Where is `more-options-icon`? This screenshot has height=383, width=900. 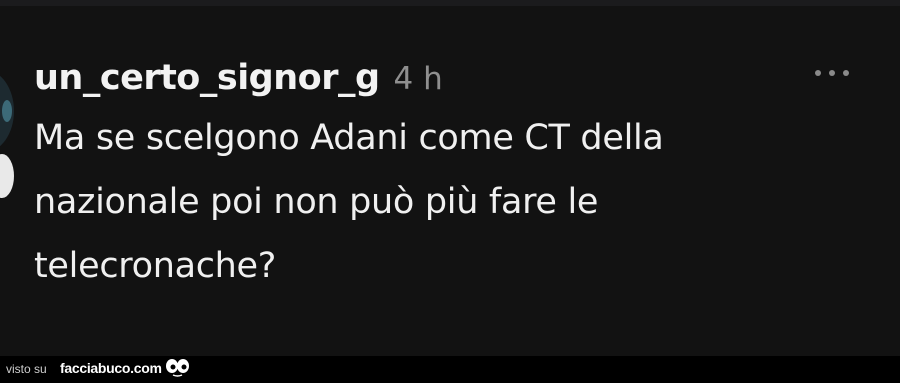
more-options-icon is located at coordinates (832, 73).